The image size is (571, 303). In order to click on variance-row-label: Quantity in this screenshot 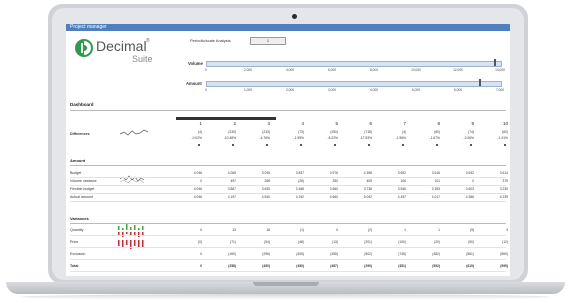, I will do `click(77, 230)`.